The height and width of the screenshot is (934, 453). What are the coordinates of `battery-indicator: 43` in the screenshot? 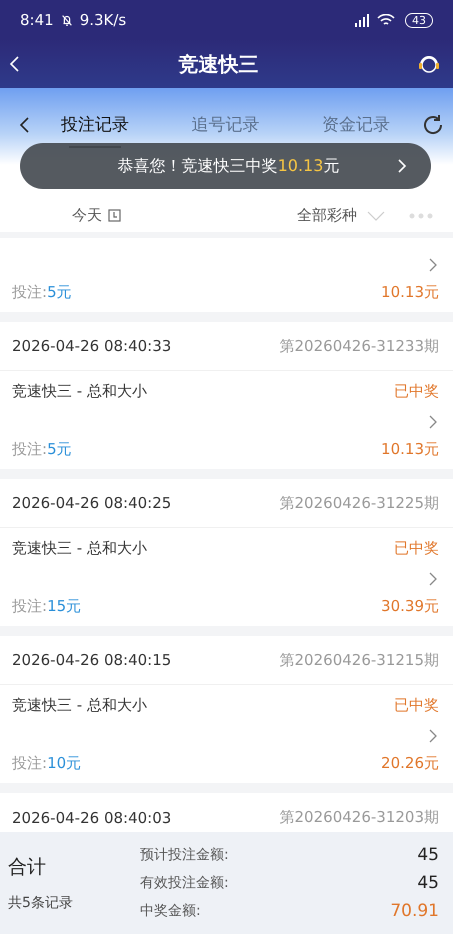 It's located at (419, 20).